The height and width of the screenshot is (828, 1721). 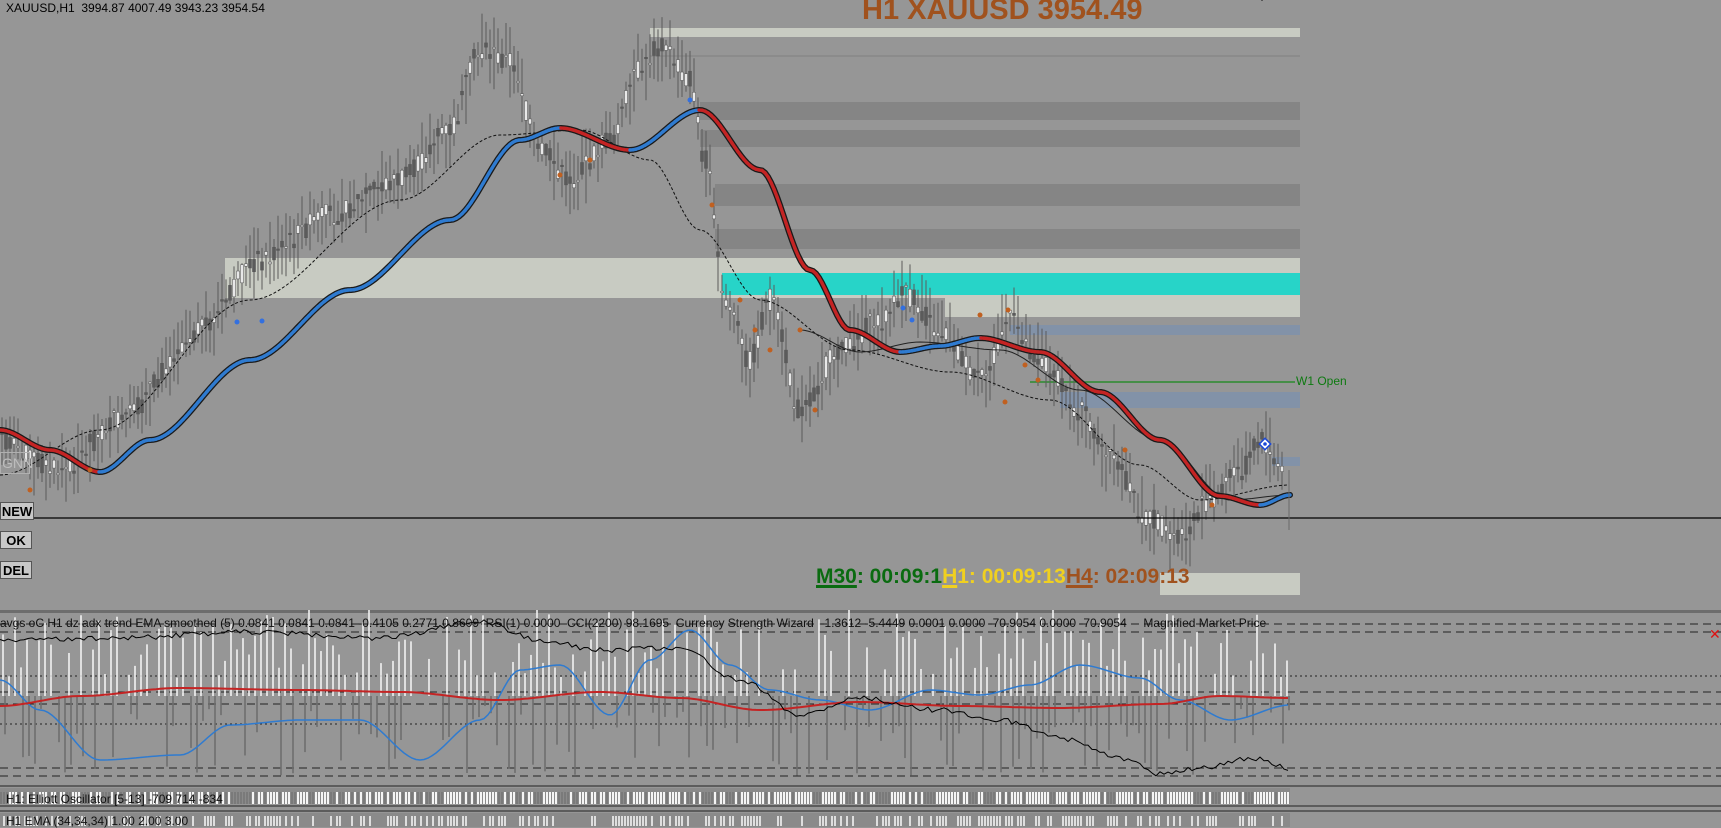 I want to click on indicator-black-line, so click(x=644, y=698).